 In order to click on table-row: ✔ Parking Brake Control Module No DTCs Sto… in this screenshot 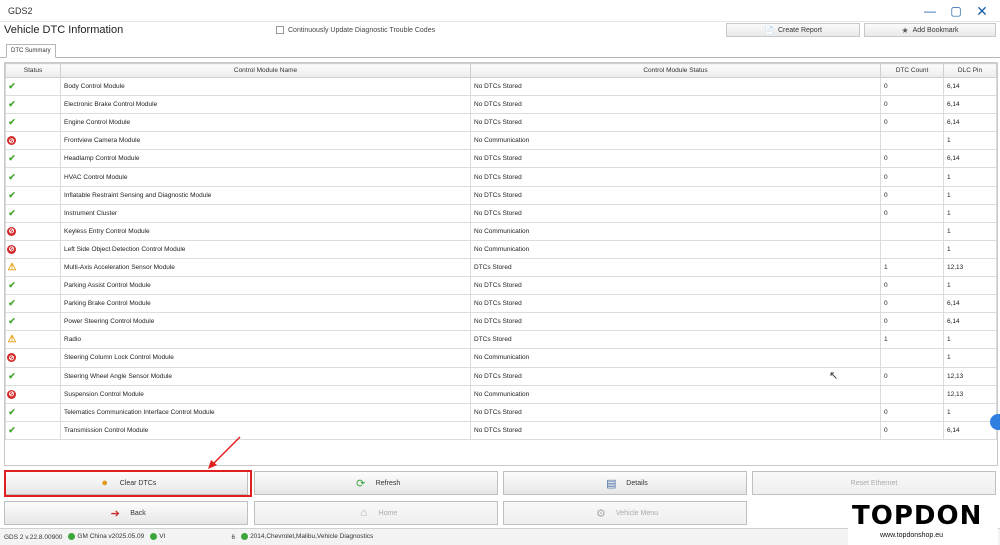, I will do `click(501, 304)`.